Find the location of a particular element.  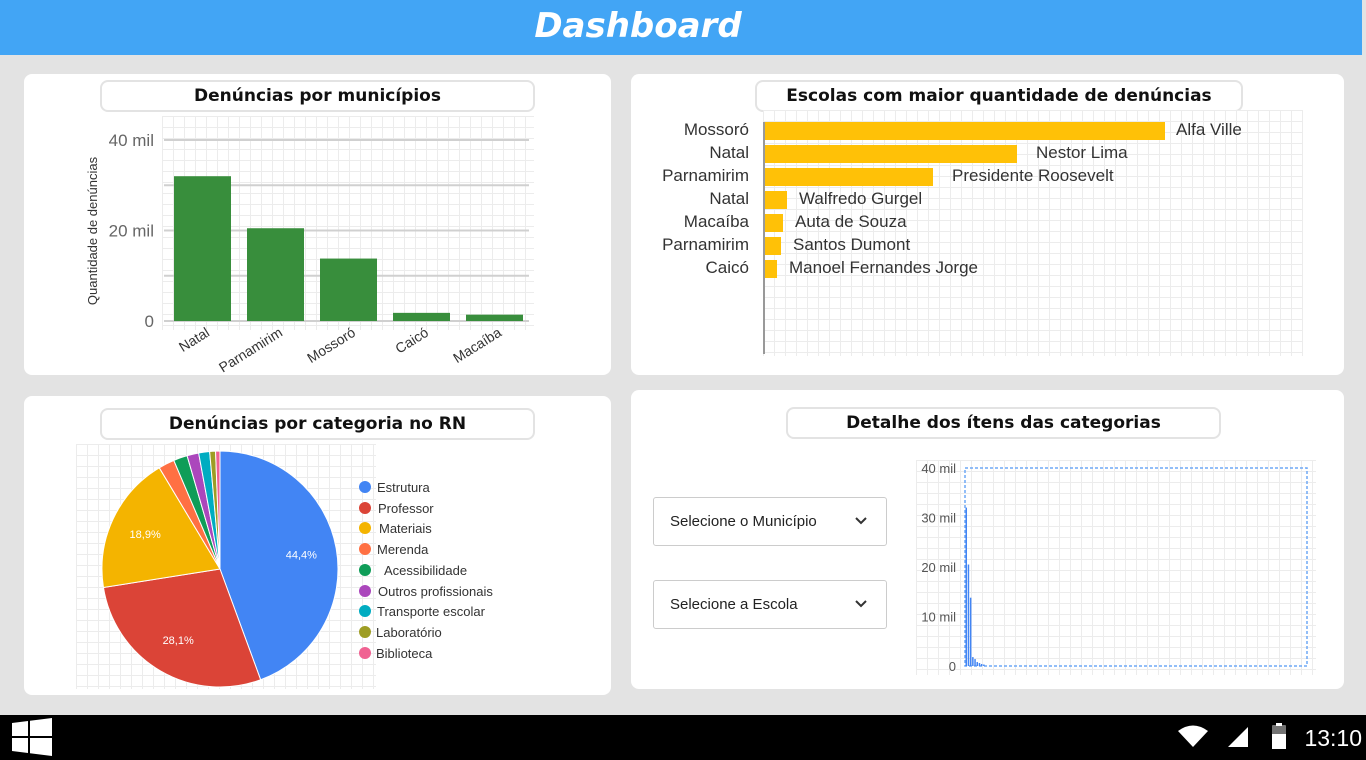

school-name-label: Manoel Fernandes Jorge is located at coordinates (884, 267).